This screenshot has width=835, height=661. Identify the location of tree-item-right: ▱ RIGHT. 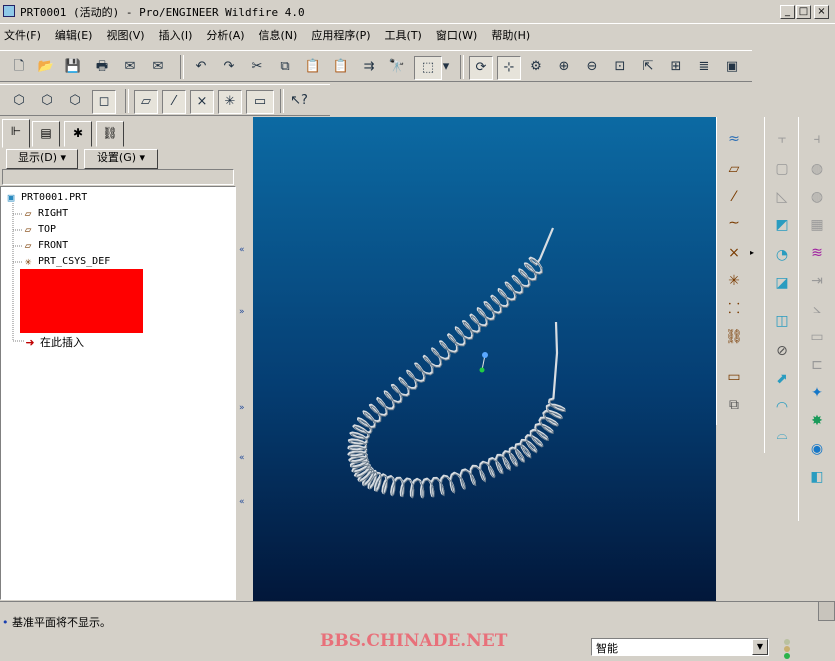
(44, 213).